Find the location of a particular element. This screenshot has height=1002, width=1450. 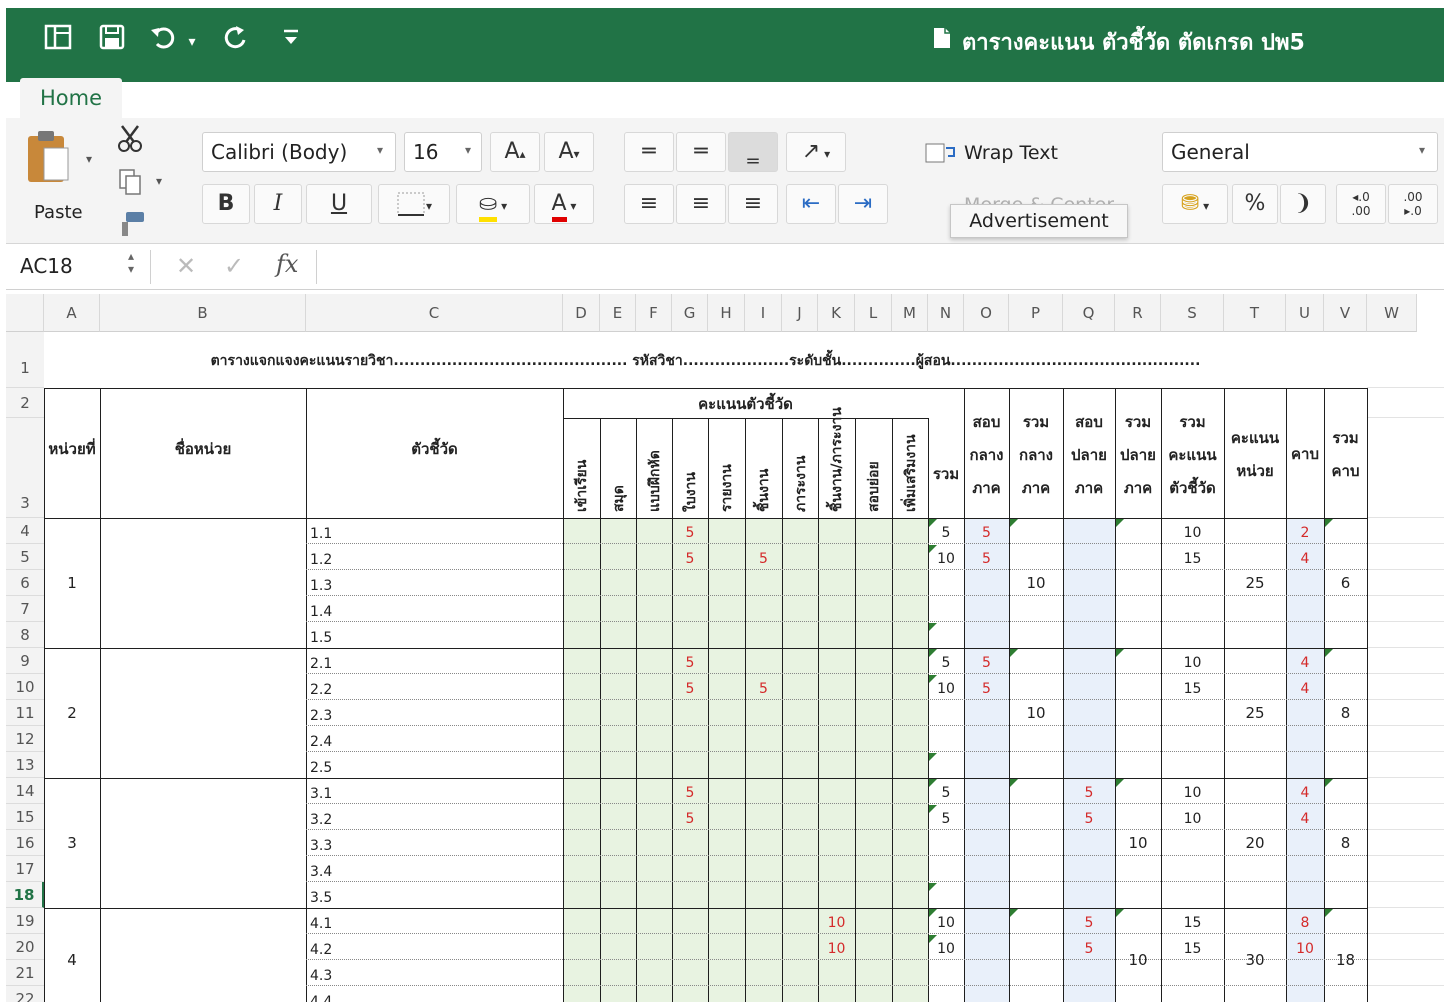

copy-dropdown-icon: ▾ is located at coordinates (159, 181).